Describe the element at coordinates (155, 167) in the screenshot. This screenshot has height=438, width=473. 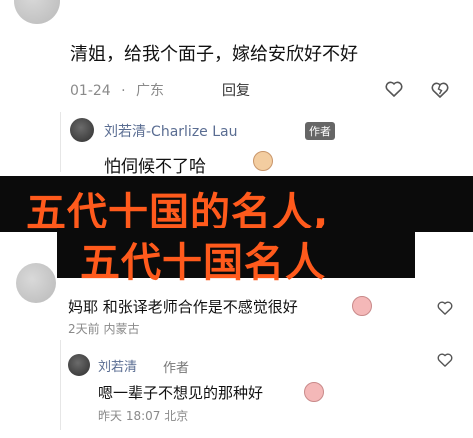
I see `reply-text: 怕伺候不了哈` at that location.